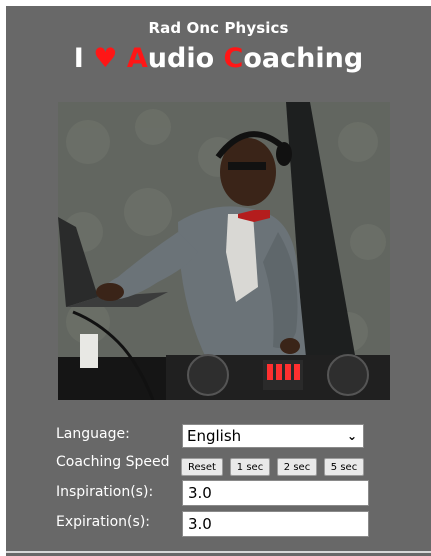 The height and width of the screenshot is (556, 431). I want to click on title-c-letter: C, so click(233, 58).